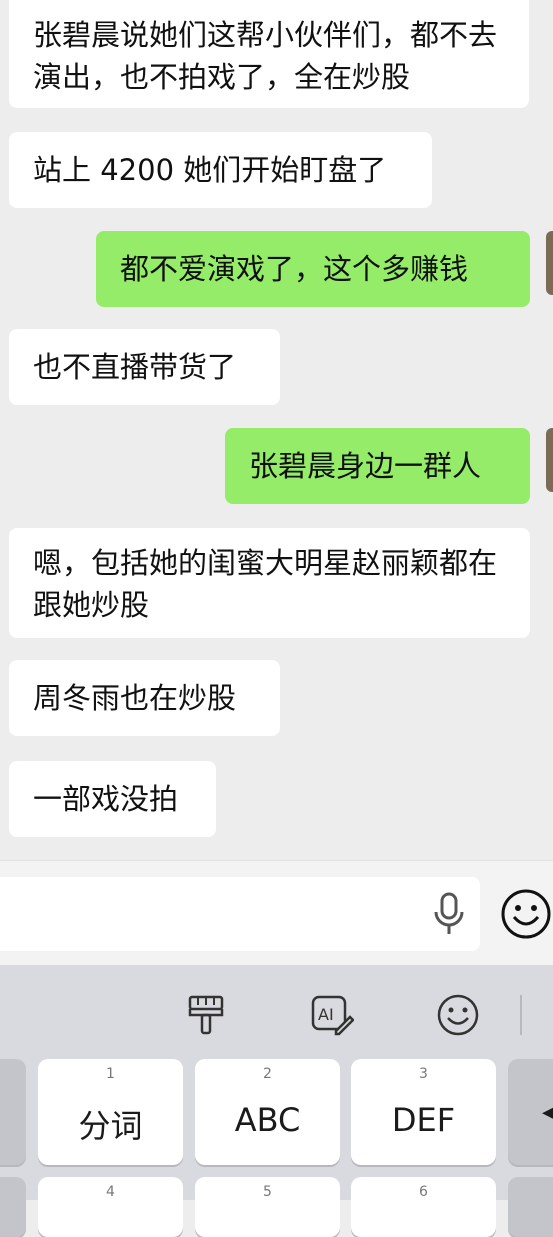 This screenshot has height=1237, width=553. What do you see at coordinates (530, 1207) in the screenshot?
I see `key-right-edge` at bounding box center [530, 1207].